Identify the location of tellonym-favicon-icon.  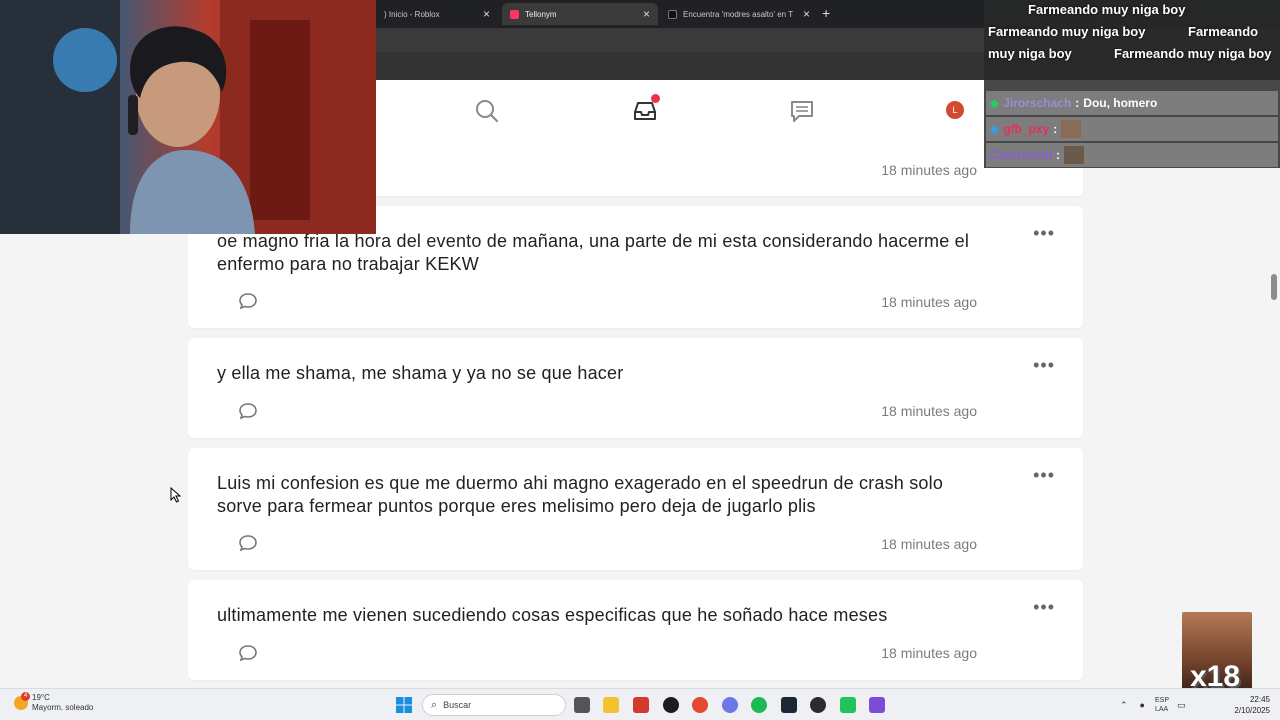
(514, 14).